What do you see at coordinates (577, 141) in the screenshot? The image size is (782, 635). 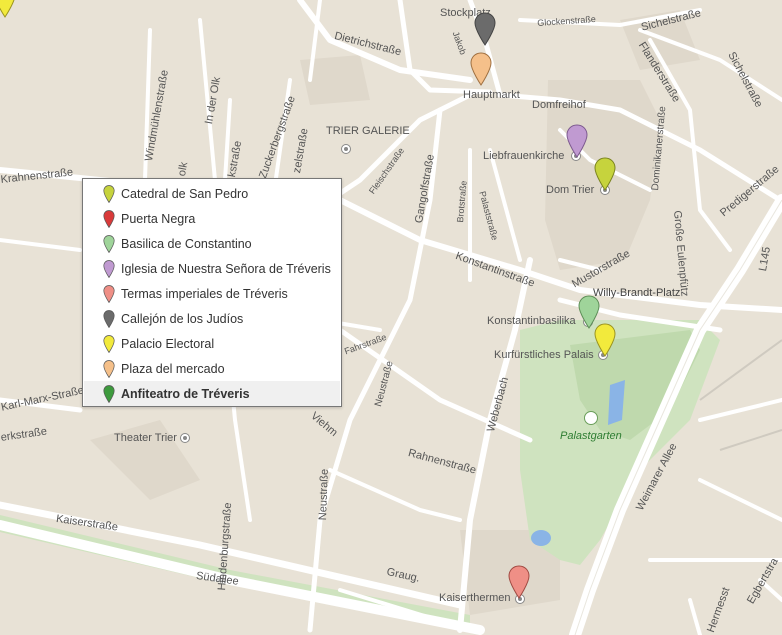 I see `marker-liebfrauenkirche` at bounding box center [577, 141].